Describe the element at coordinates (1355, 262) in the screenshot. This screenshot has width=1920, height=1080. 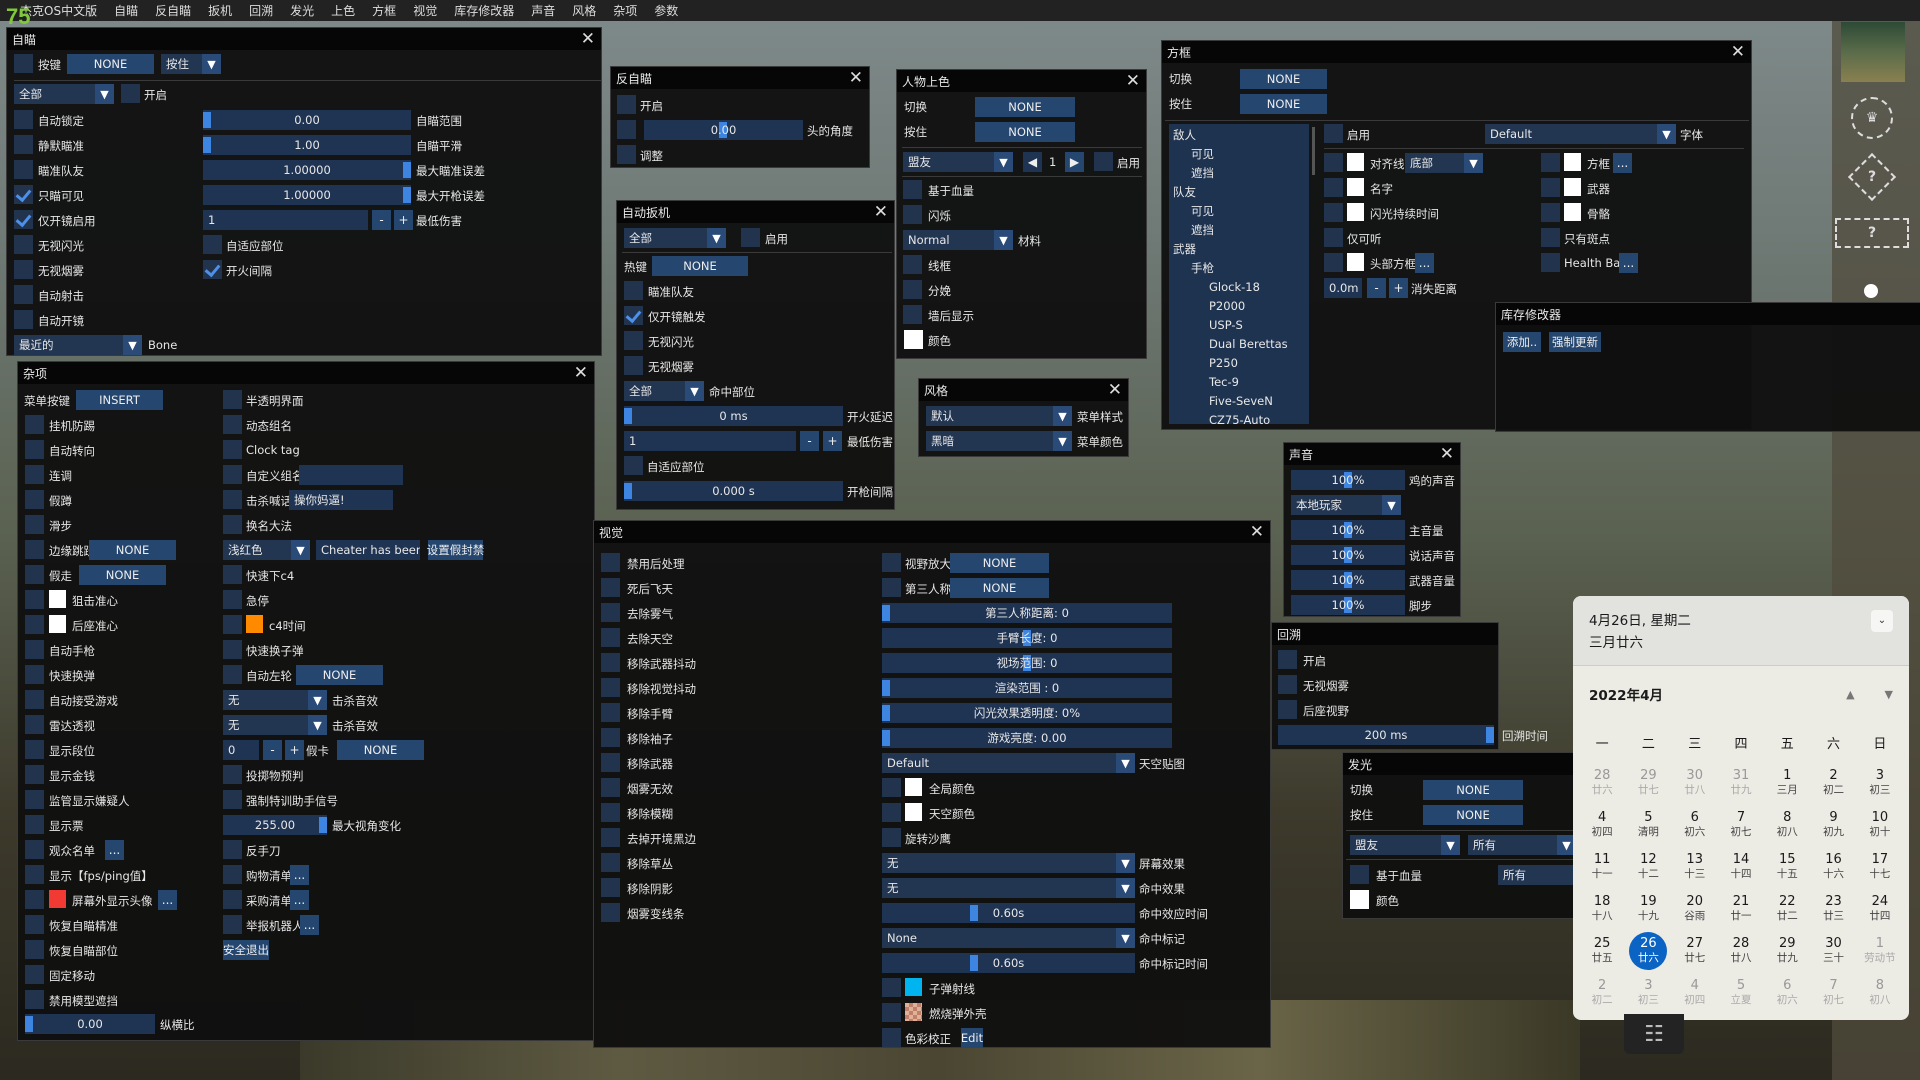
I see `head-box-color-swatch` at that location.